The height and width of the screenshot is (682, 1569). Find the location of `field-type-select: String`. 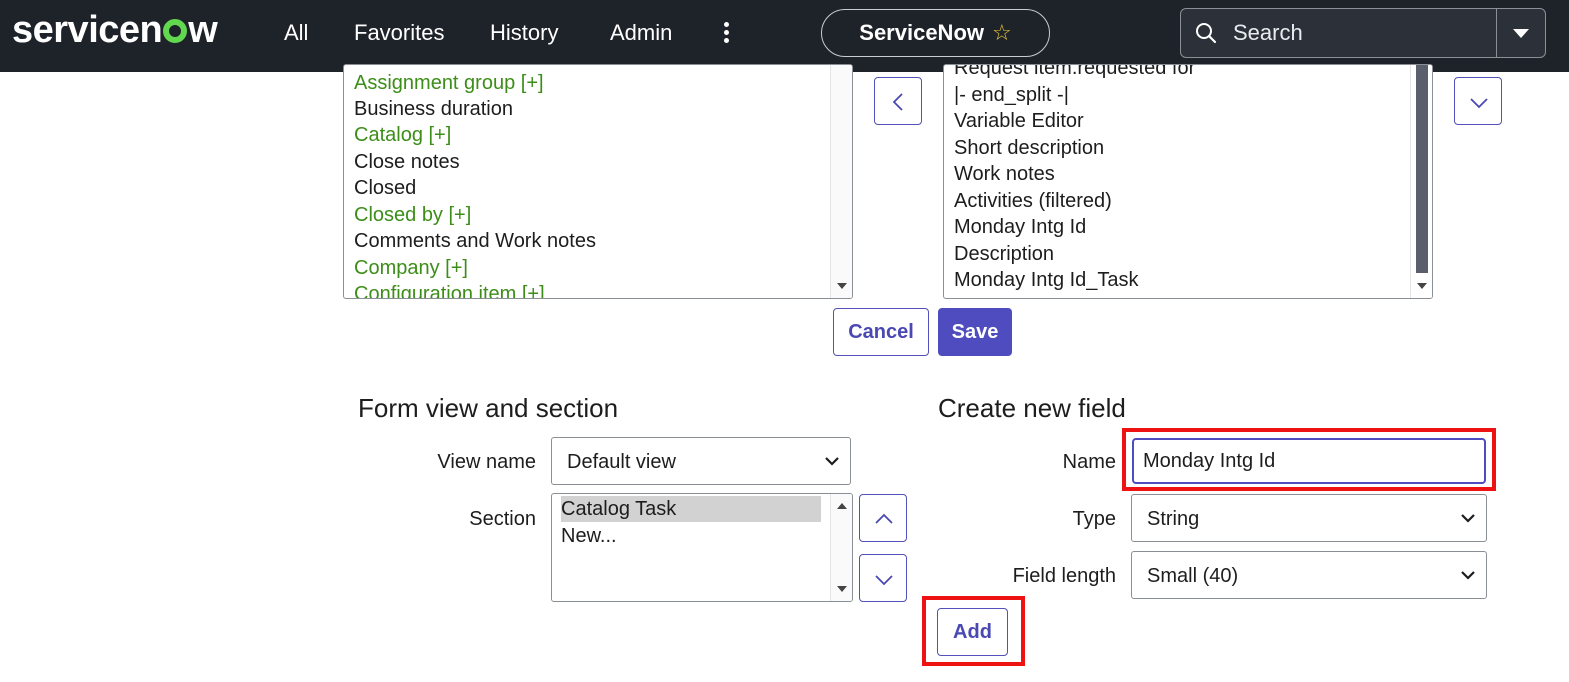

field-type-select: String is located at coordinates (1309, 518).